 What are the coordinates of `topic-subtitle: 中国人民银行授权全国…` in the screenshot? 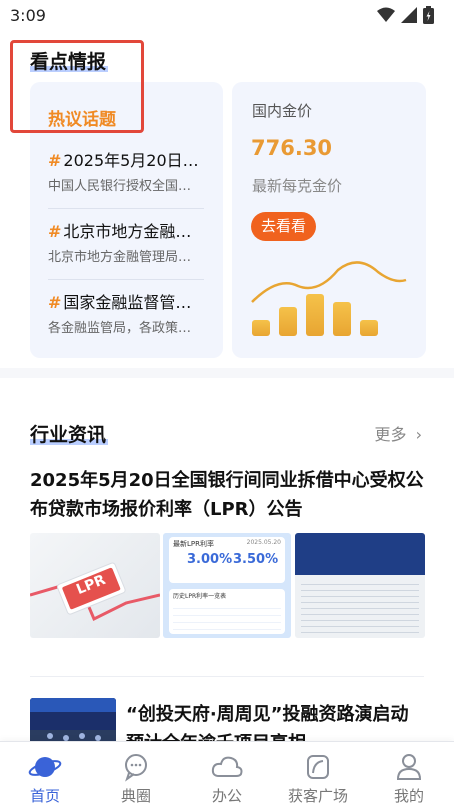 It's located at (120, 186).